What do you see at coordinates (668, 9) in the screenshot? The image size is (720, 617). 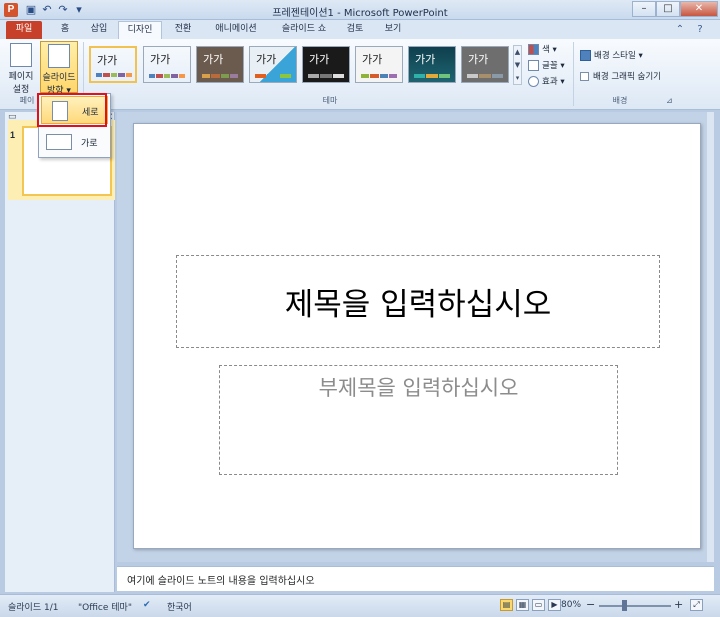 I see `maximize-button: □` at bounding box center [668, 9].